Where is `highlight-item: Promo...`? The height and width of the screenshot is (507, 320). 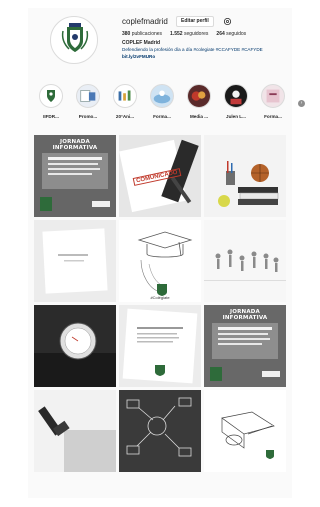 highlight-item: Promo... is located at coordinates (88, 101).